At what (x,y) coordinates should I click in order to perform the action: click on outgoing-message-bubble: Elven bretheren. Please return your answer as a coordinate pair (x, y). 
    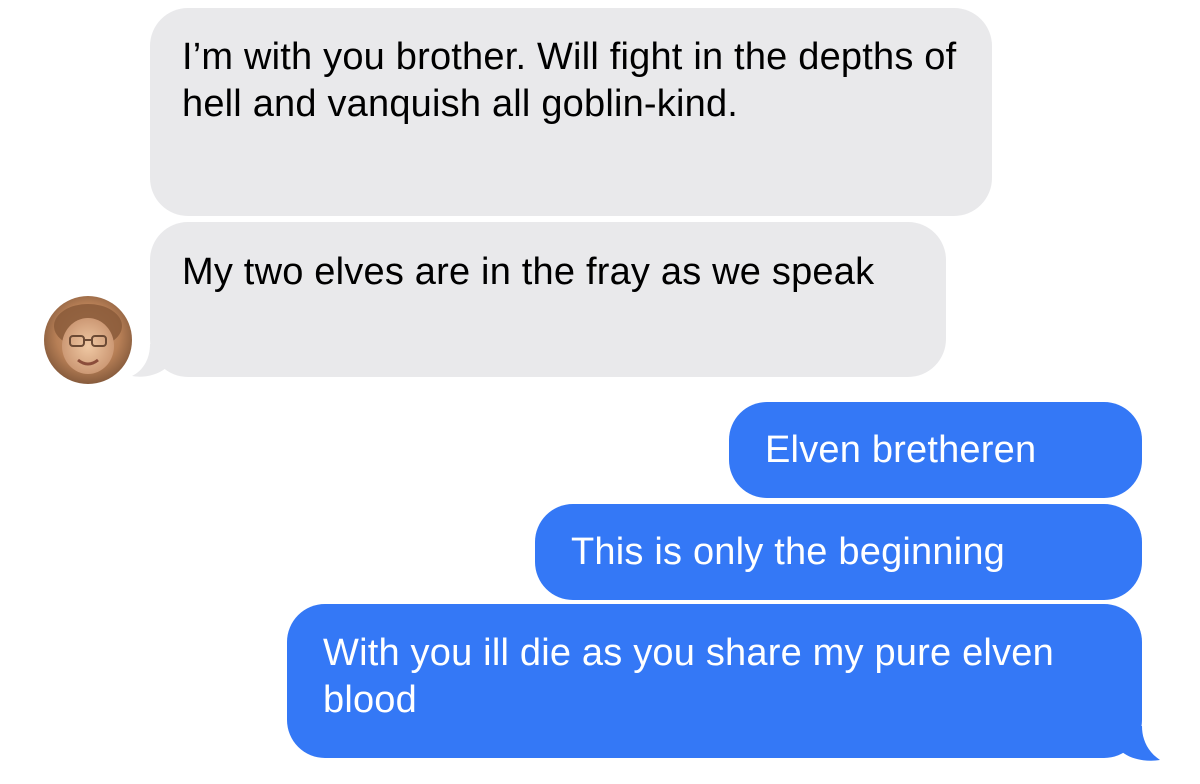
    Looking at the image, I should click on (935, 450).